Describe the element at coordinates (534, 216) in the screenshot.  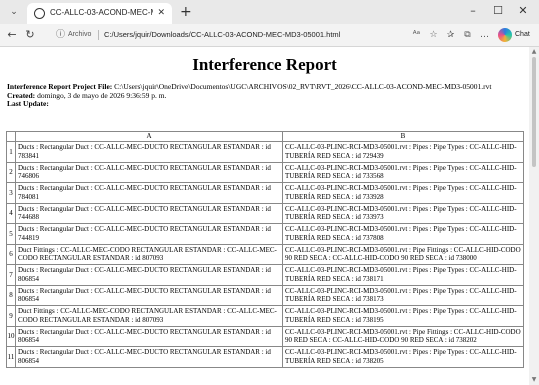
I see `vertical-scrollbar: ▲ ▼` at that location.